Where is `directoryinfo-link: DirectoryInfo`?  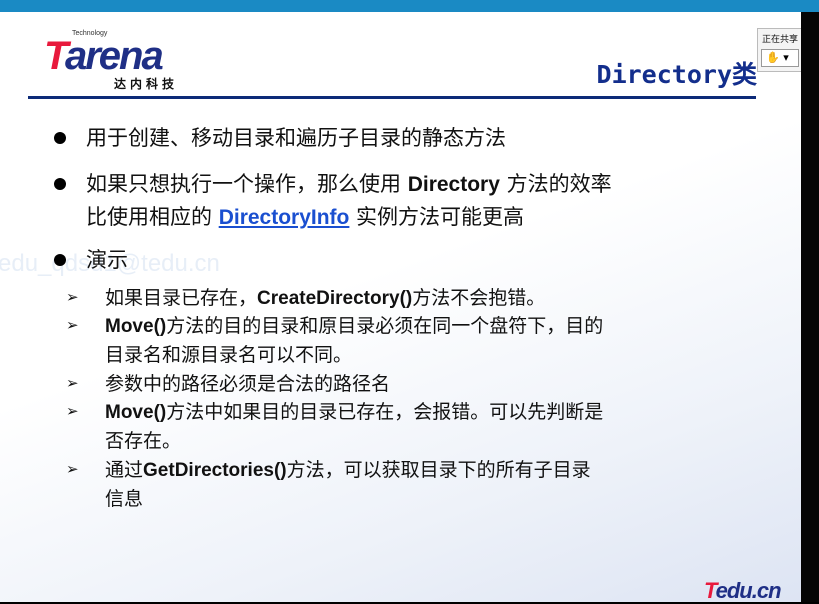 directoryinfo-link: DirectoryInfo is located at coordinates (284, 217).